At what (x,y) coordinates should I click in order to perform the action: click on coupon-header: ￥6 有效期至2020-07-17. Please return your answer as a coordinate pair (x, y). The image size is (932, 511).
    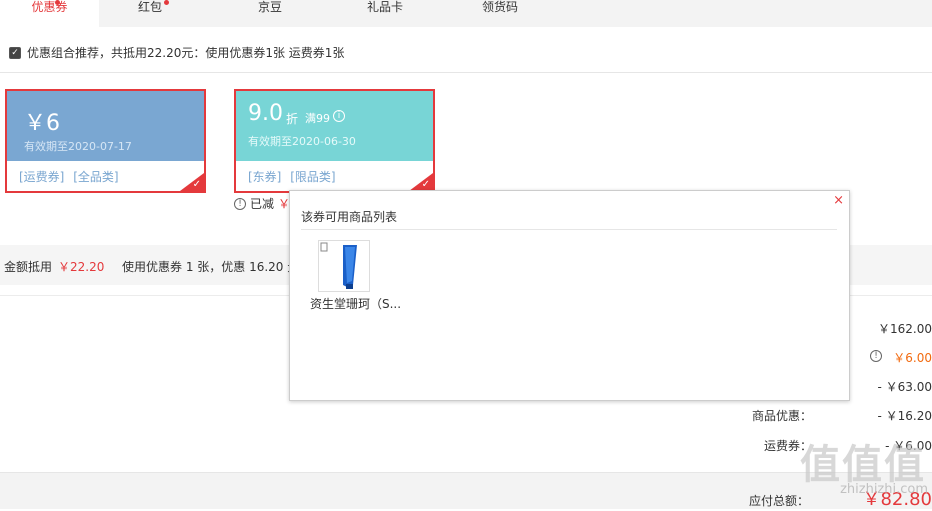
    Looking at the image, I should click on (105, 126).